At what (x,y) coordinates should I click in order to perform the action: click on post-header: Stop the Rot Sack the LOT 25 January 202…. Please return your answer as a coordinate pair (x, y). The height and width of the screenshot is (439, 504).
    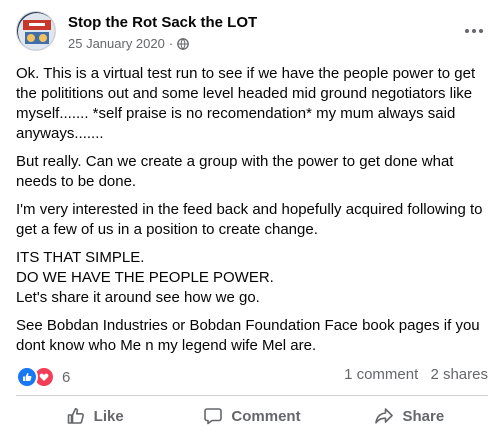
    Looking at the image, I should click on (254, 33).